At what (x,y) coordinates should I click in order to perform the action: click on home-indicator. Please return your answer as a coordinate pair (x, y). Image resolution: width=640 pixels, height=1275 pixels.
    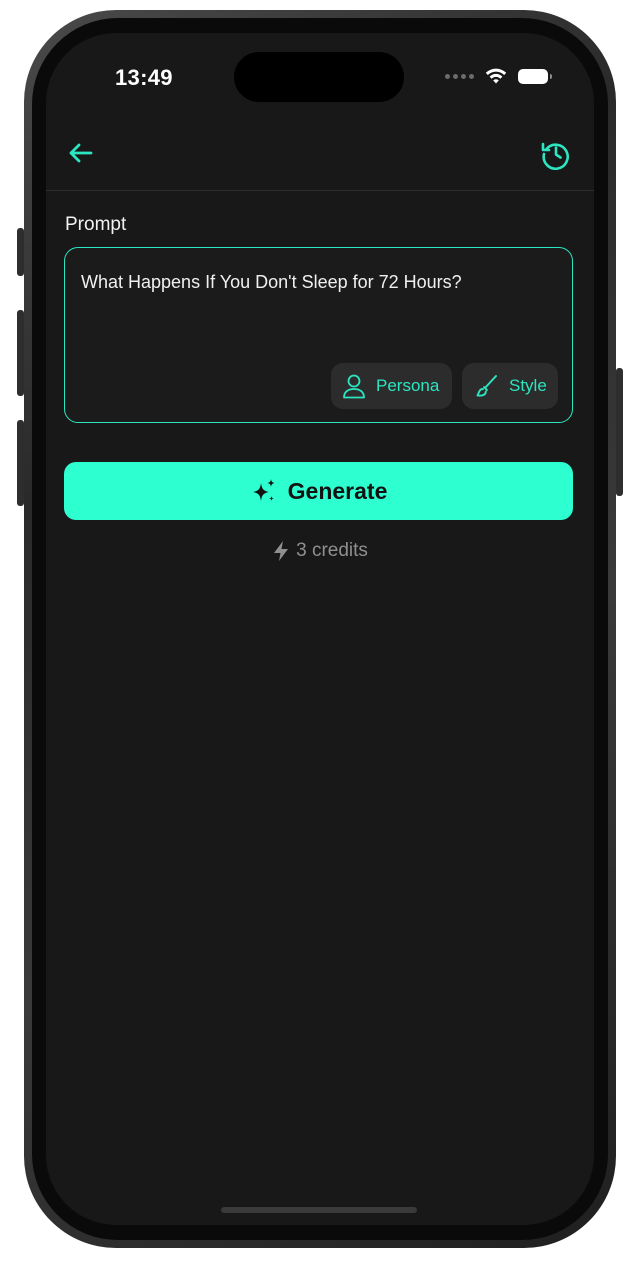
    Looking at the image, I should click on (319, 1210).